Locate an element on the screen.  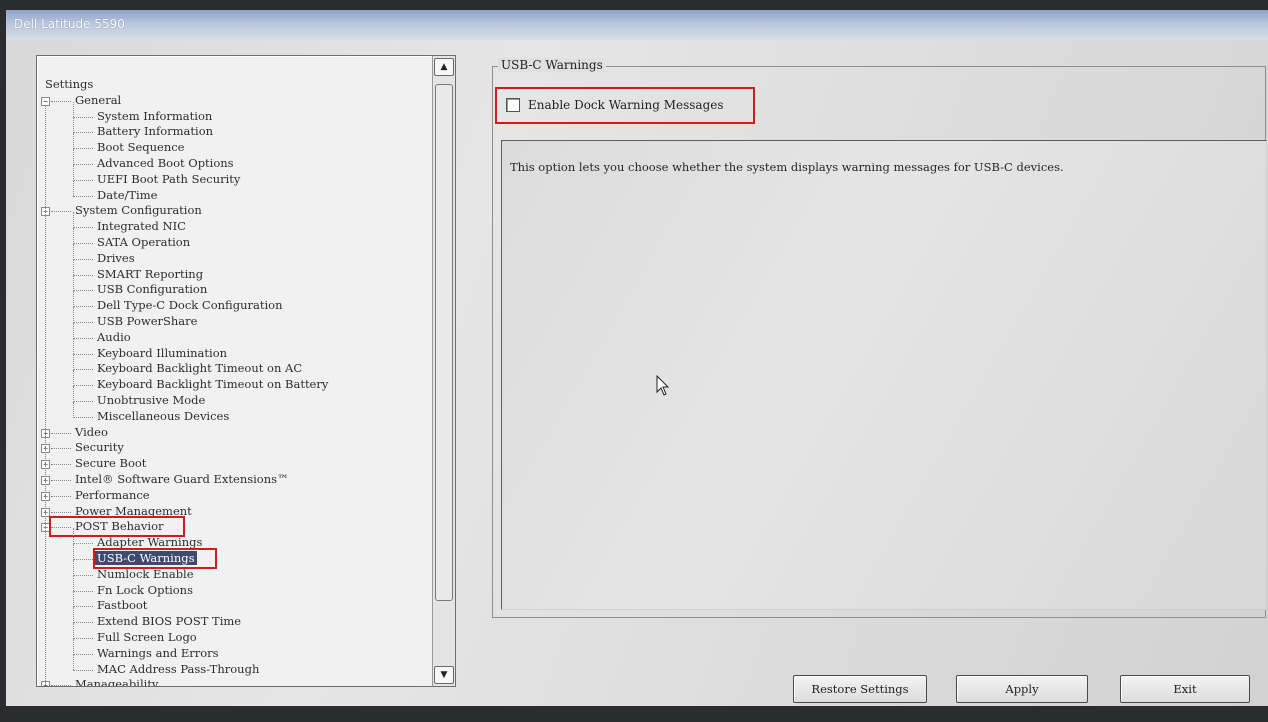
tree-item-general: General is located at coordinates (98, 100).